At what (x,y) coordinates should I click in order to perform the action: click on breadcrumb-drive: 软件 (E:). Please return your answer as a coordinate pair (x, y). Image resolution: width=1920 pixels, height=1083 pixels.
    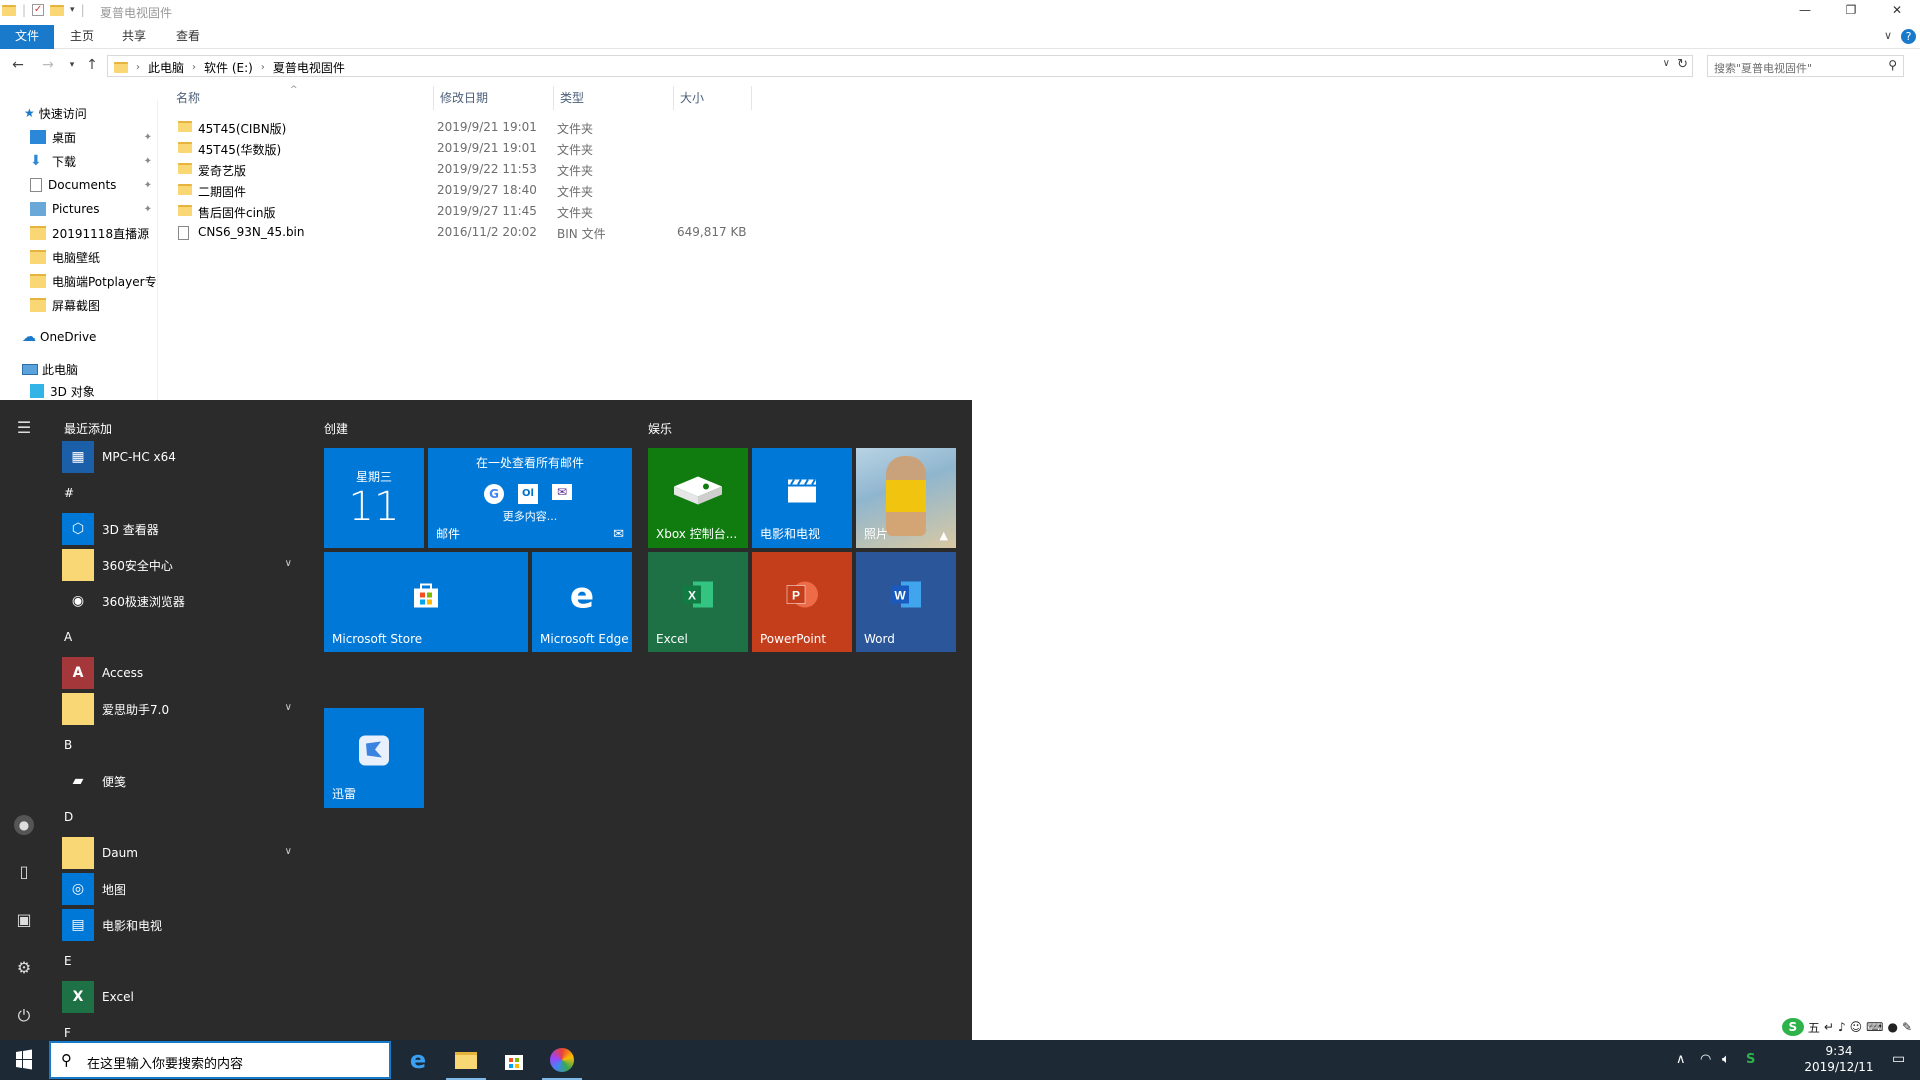
    Looking at the image, I should click on (228, 67).